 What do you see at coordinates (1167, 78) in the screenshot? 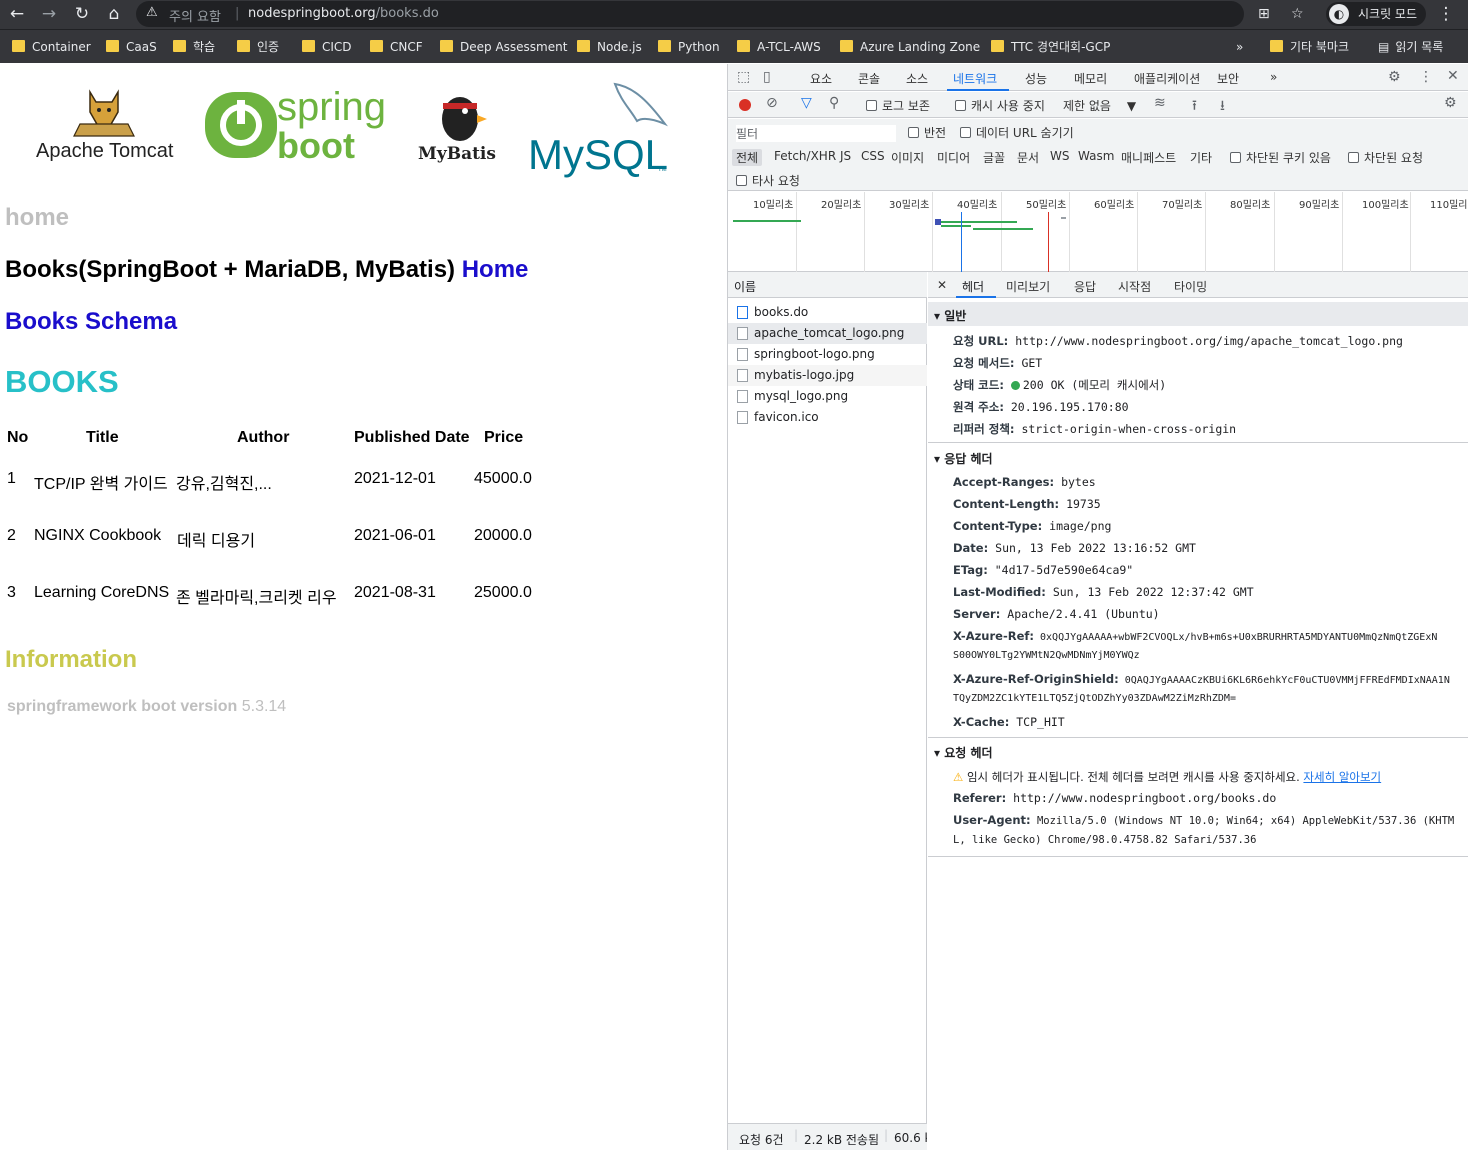
I see `tab-application: 애플리케이션` at bounding box center [1167, 78].